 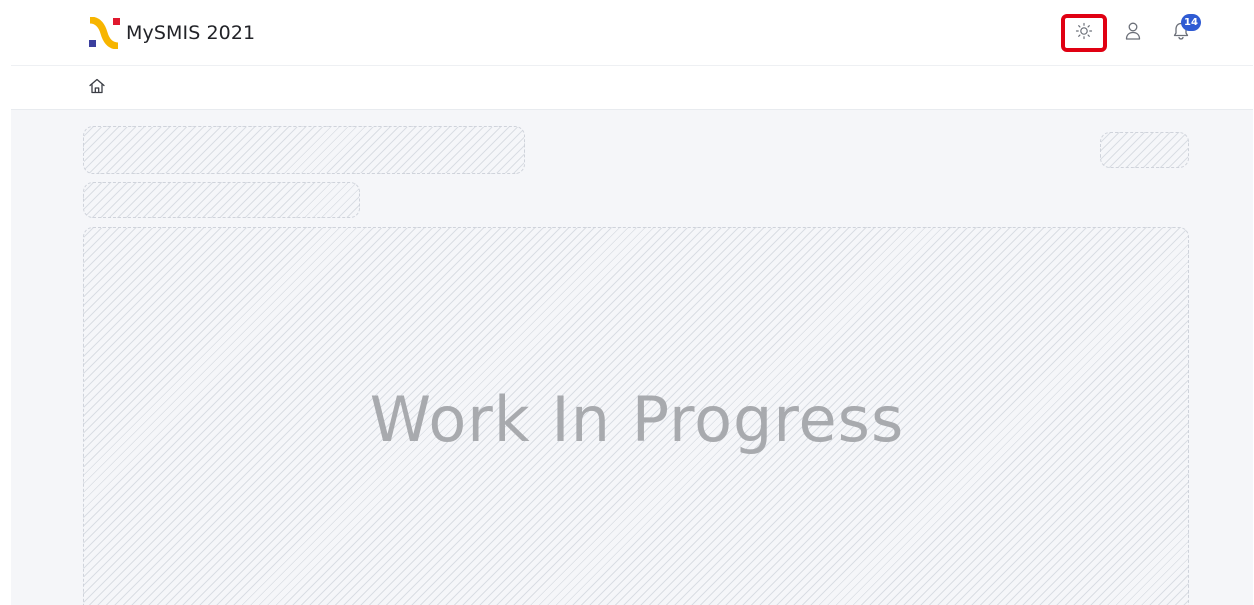 I want to click on user-menu-button, so click(x=1133, y=33).